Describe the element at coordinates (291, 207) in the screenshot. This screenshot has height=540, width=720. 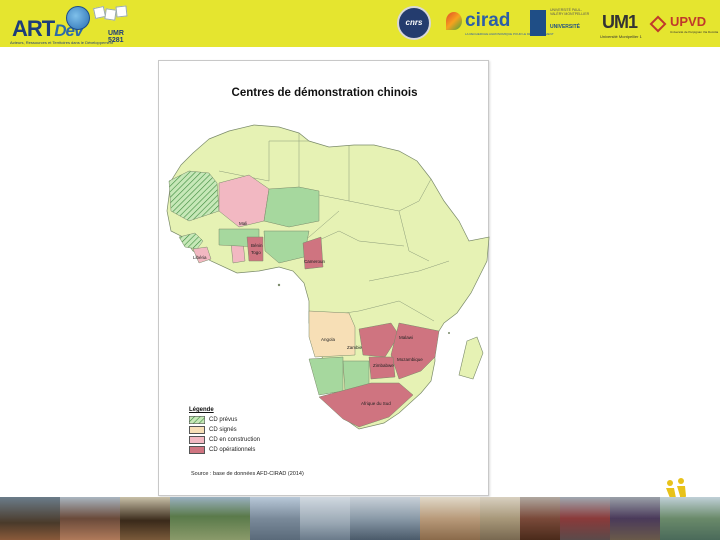
I see `country-niger` at that location.